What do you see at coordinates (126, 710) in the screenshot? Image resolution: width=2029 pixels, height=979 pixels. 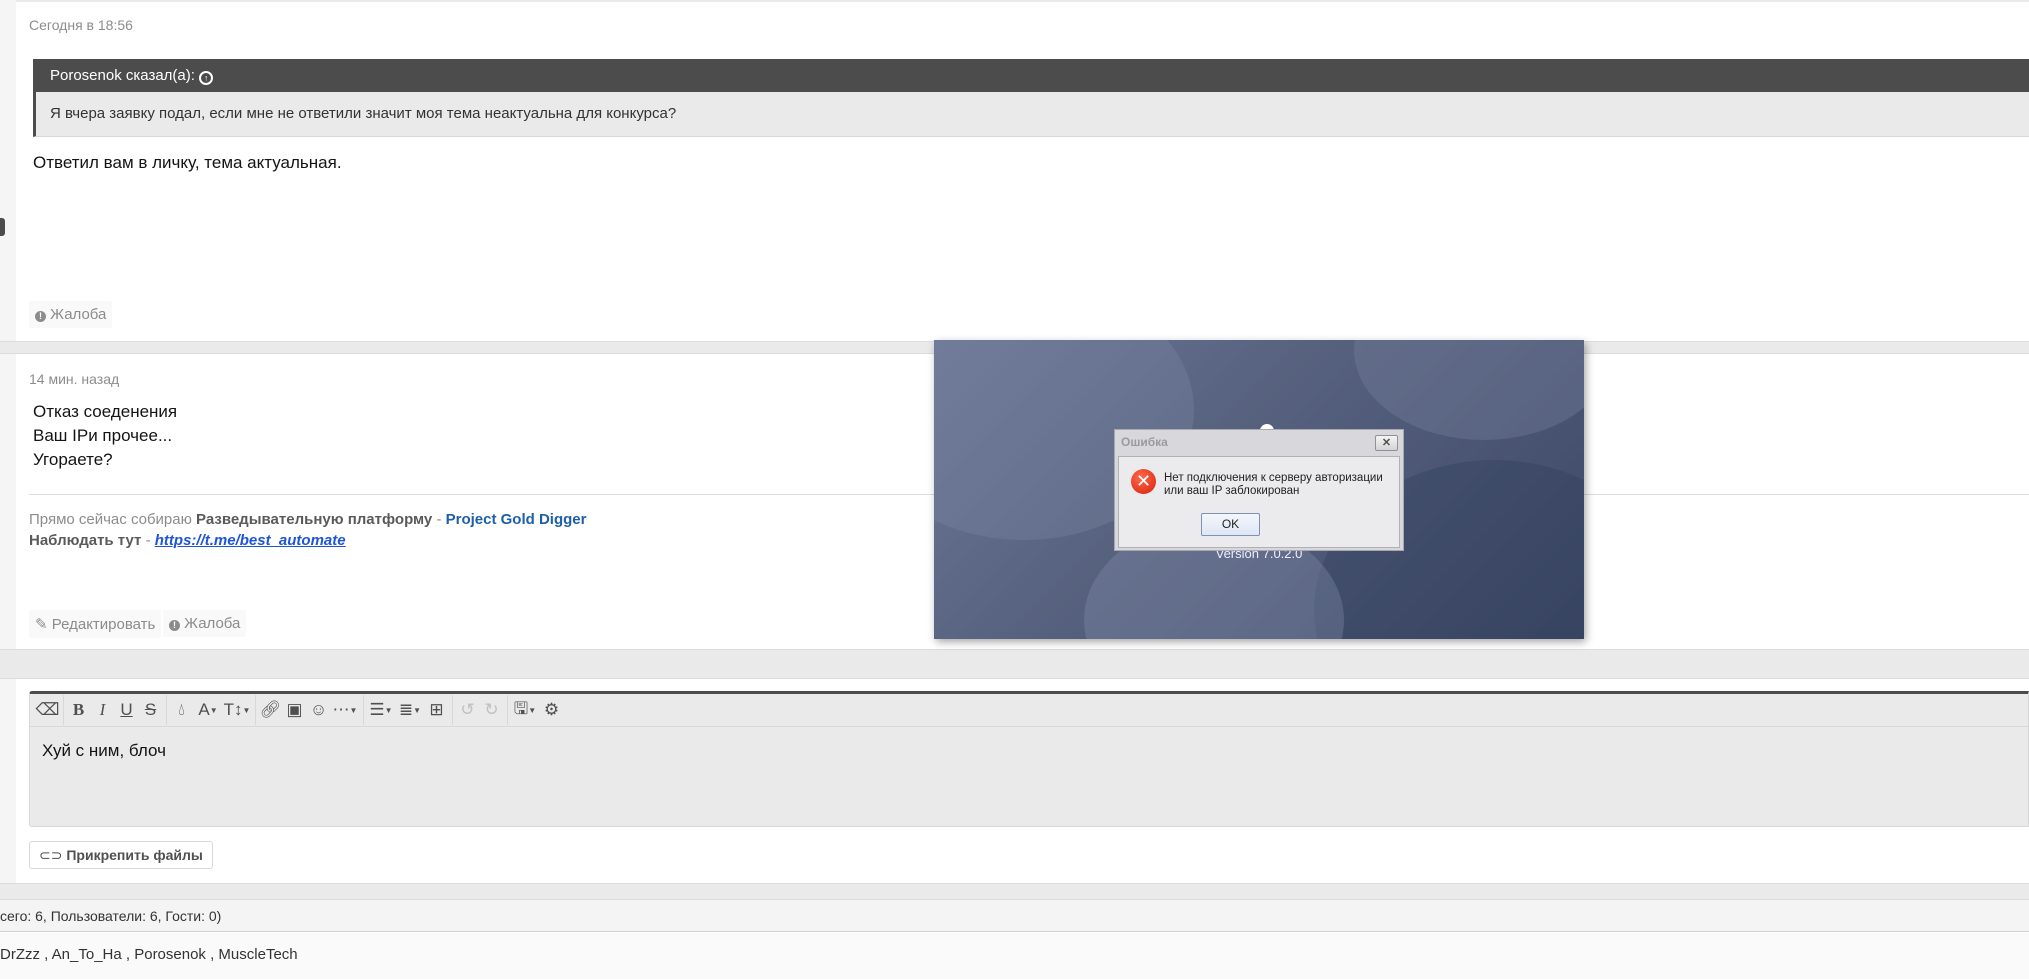 I see `underline-icon: U` at bounding box center [126, 710].